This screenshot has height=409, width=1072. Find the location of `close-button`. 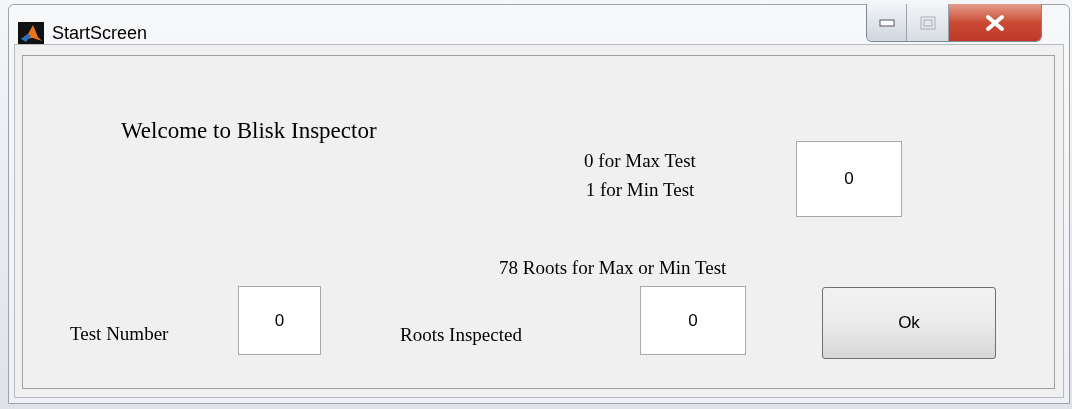

close-button is located at coordinates (995, 22).